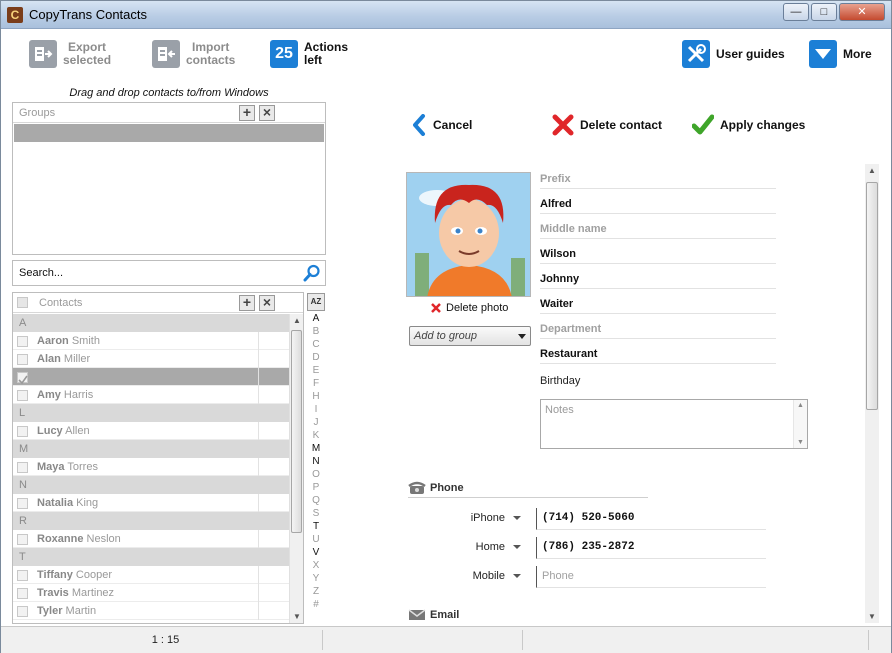 This screenshot has height=653, width=892. I want to click on alphabet-letter: C, so click(316, 344).